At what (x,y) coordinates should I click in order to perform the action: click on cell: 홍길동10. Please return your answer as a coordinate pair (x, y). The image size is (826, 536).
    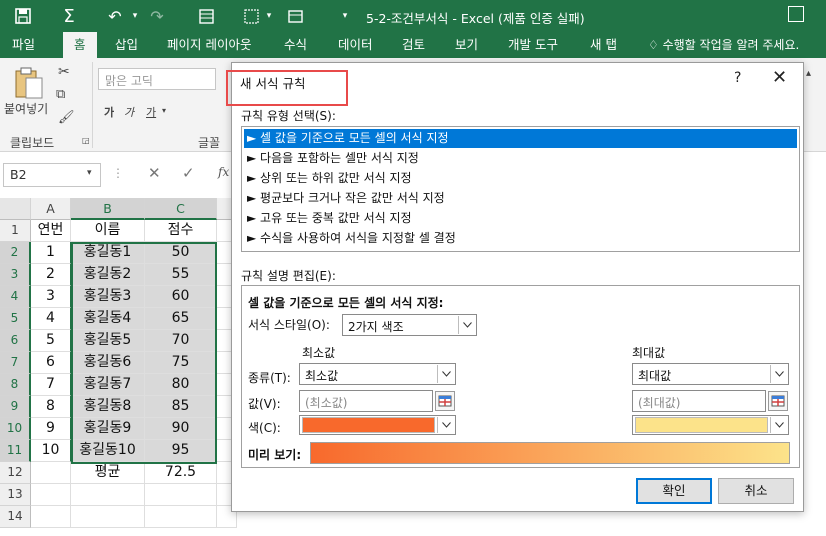
    Looking at the image, I should click on (108, 451).